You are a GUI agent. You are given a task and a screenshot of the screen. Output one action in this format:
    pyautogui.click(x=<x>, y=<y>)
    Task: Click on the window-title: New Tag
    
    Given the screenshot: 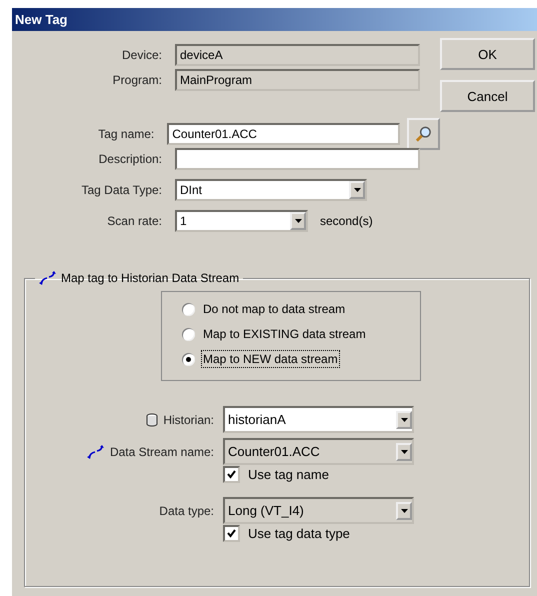 What is the action you would take?
    pyautogui.click(x=274, y=19)
    